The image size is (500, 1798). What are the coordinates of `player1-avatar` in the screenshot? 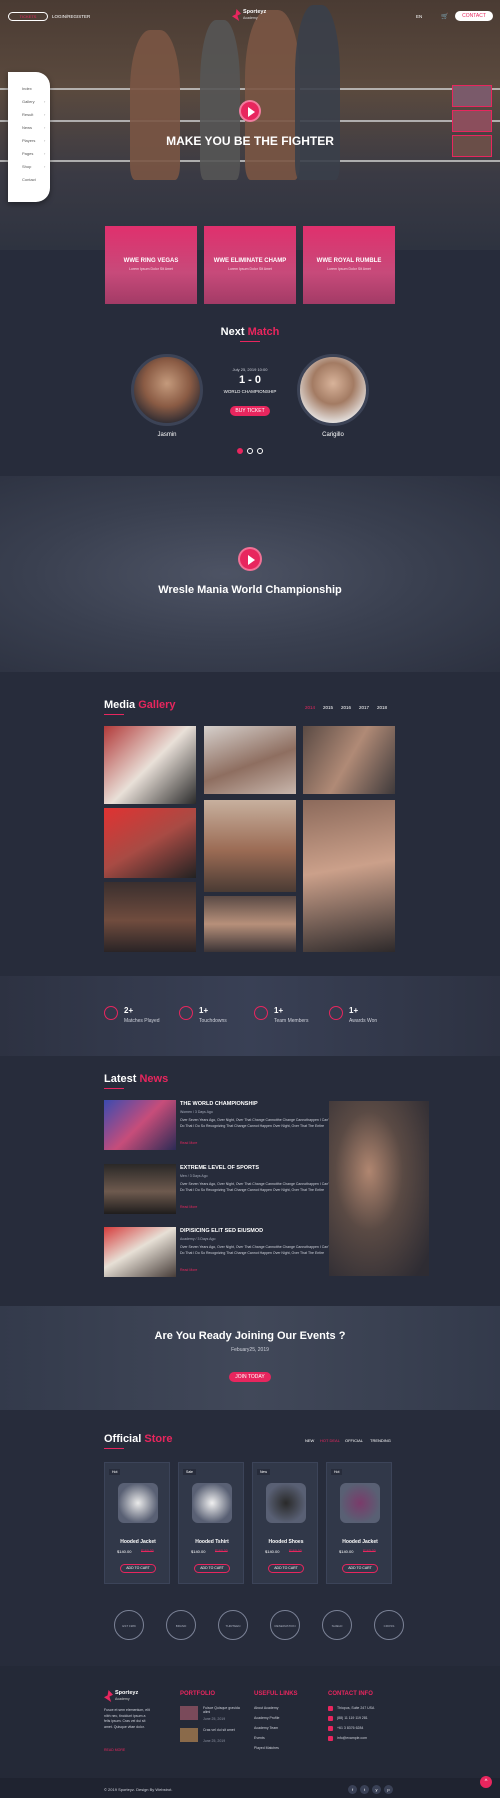 It's located at (167, 390).